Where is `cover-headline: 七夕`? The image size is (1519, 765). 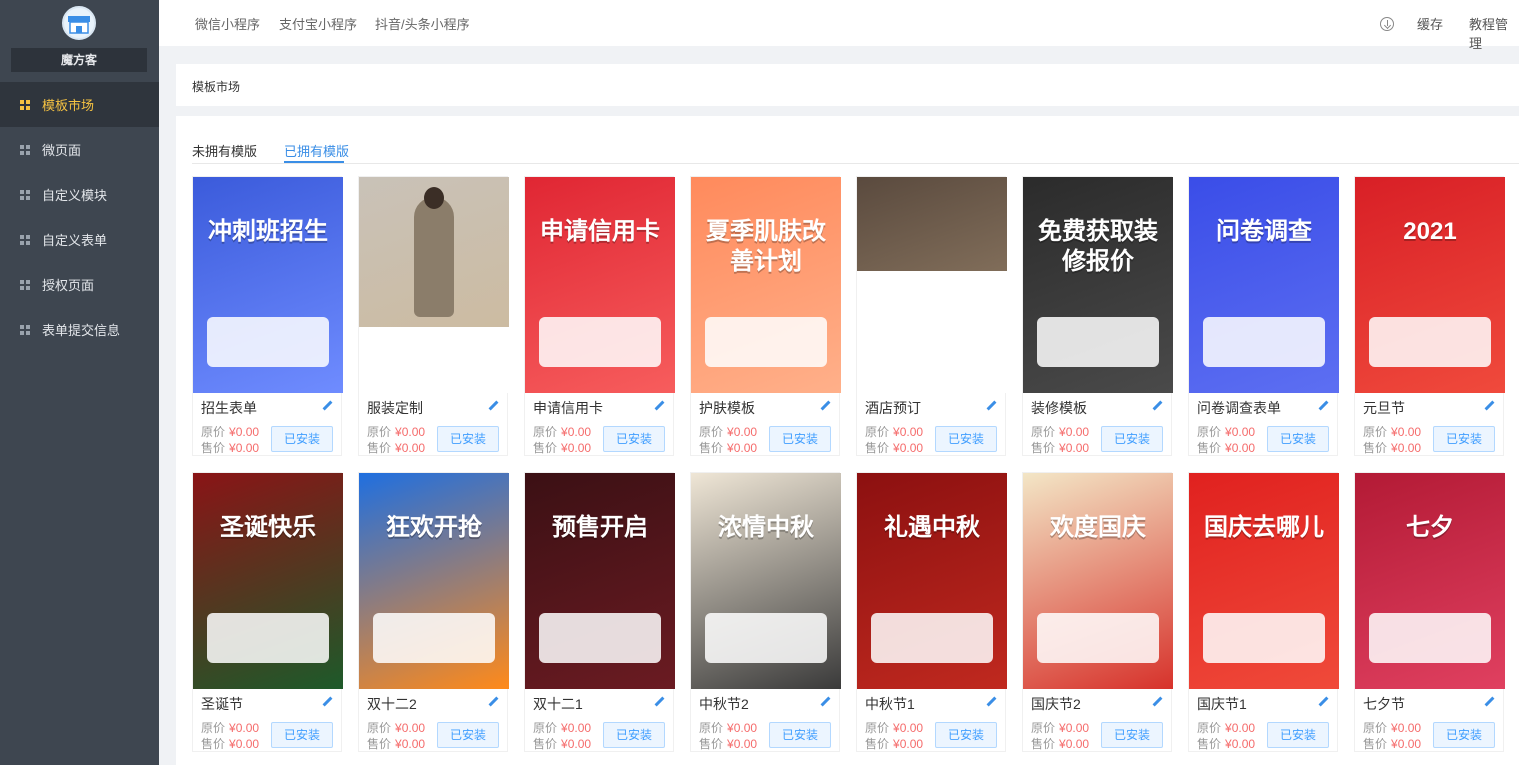
cover-headline: 七夕 is located at coordinates (1430, 527).